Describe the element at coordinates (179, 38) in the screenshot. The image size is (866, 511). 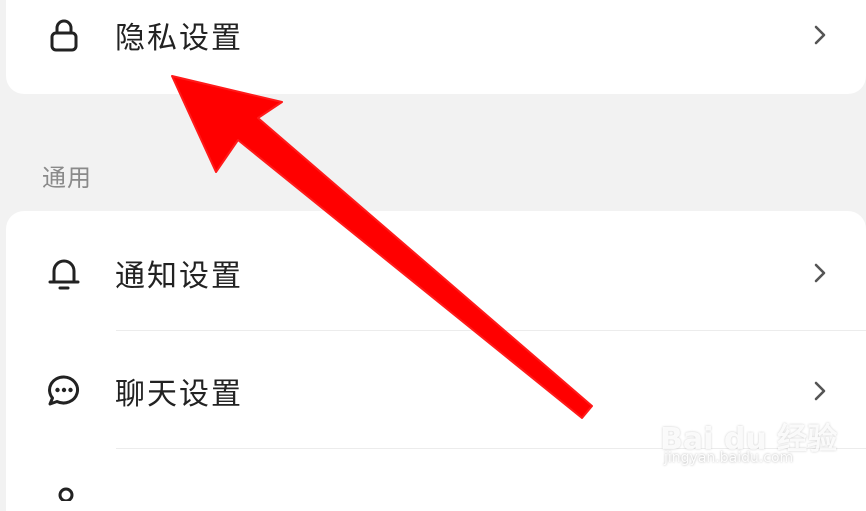
I see `privacy-settings-label: 隐私设置` at that location.